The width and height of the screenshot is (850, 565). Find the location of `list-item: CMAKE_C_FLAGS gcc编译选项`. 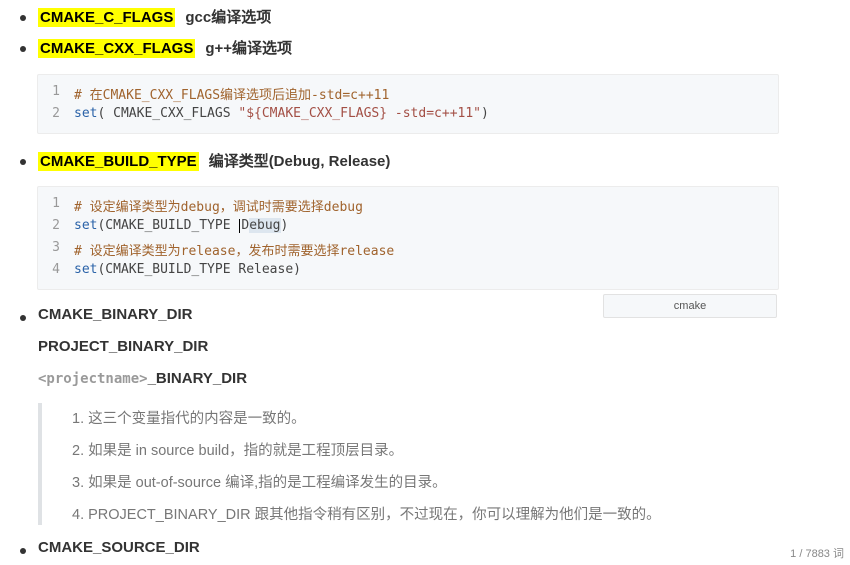

list-item: CMAKE_C_FLAGS gcc编译选项 is located at coordinates (200, 18).